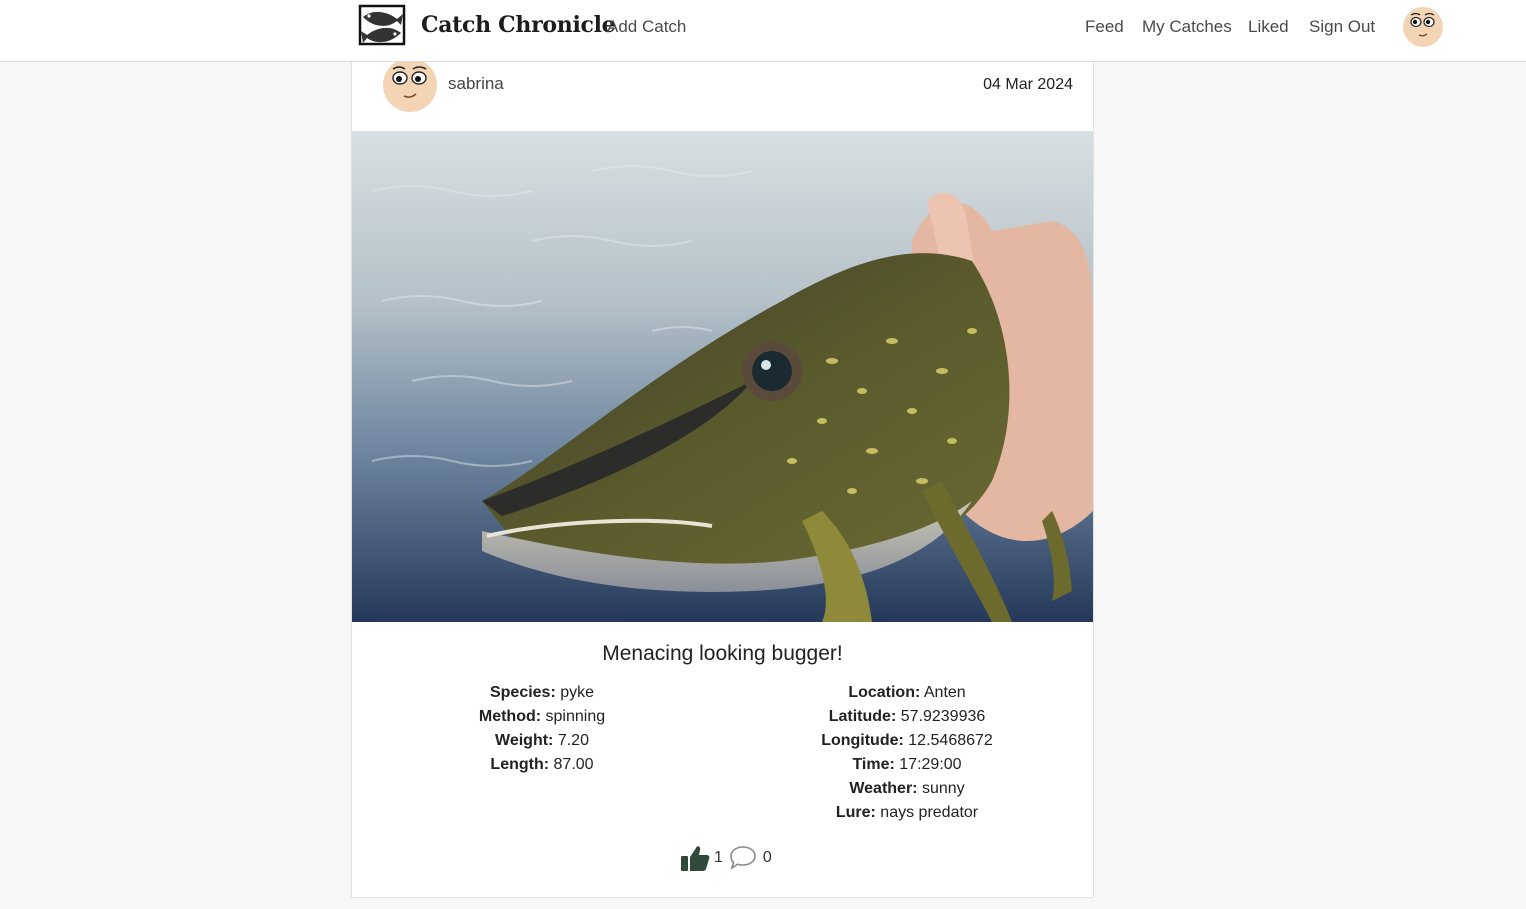 Image resolution: width=1526 pixels, height=909 pixels. Describe the element at coordinates (1187, 27) in the screenshot. I see `nav-my-catches: My Catches` at that location.